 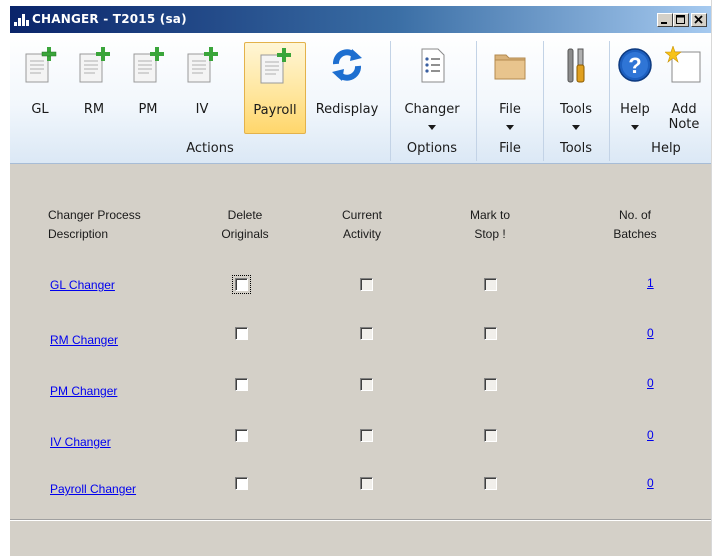 I want to click on options-list-icon, so click(x=433, y=65).